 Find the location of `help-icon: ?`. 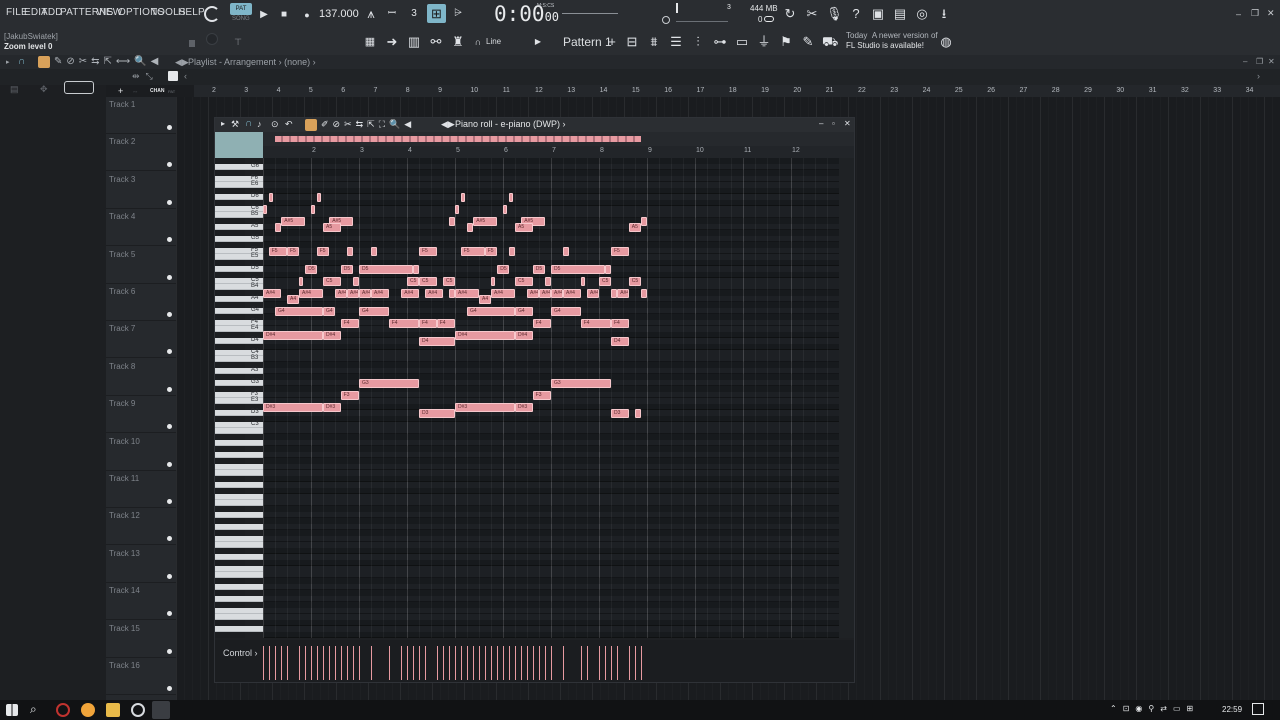

help-icon: ? is located at coordinates (856, 14).